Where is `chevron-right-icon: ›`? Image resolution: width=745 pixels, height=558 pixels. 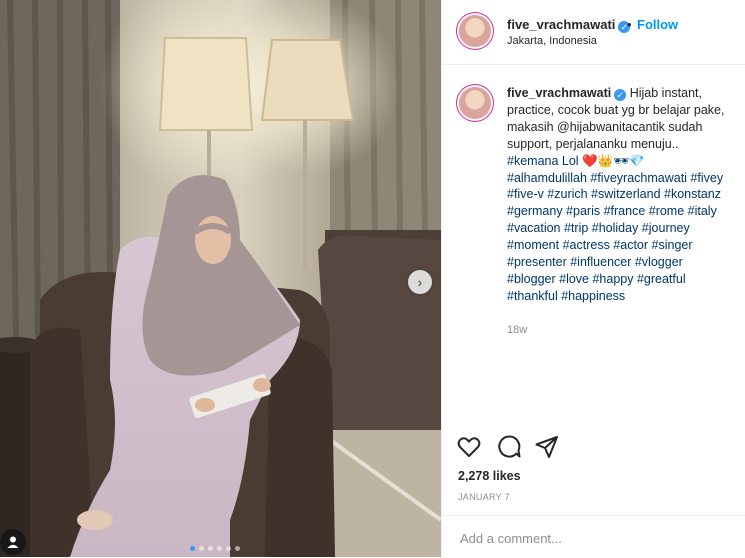 chevron-right-icon: › is located at coordinates (420, 282).